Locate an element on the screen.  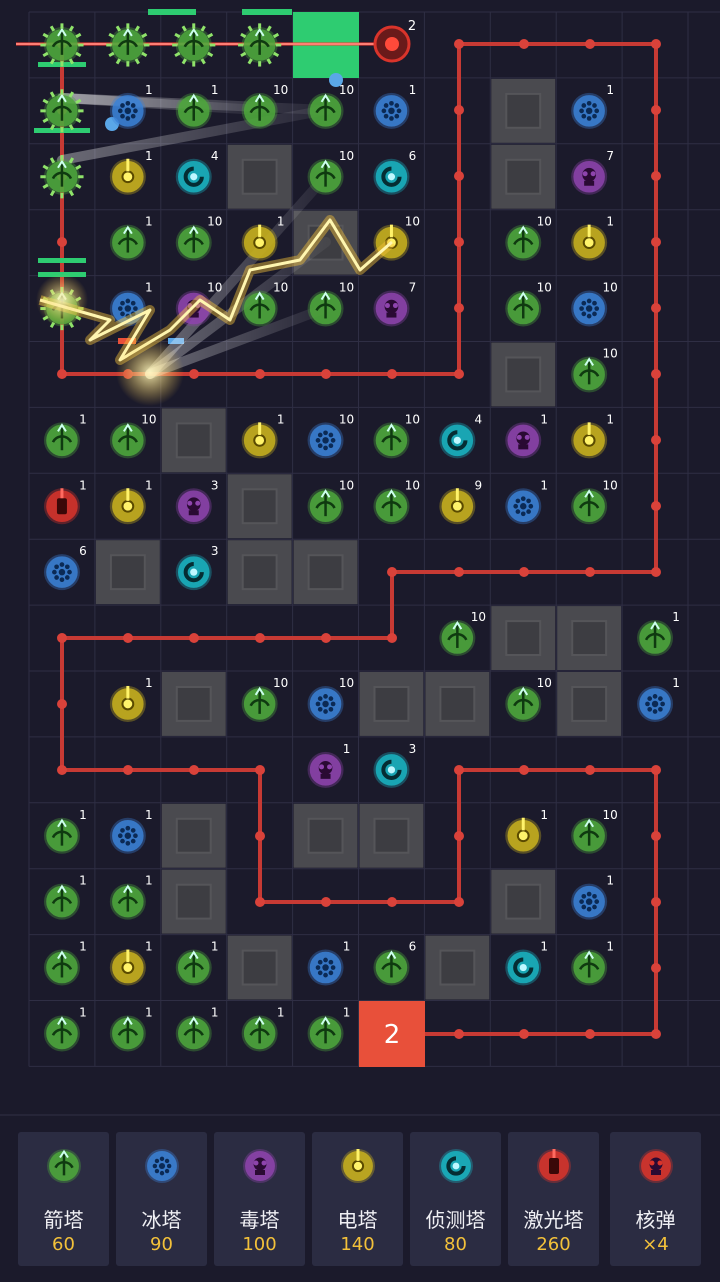
shop-card-detect: 侦测塔 80 is located at coordinates (455, 1199).